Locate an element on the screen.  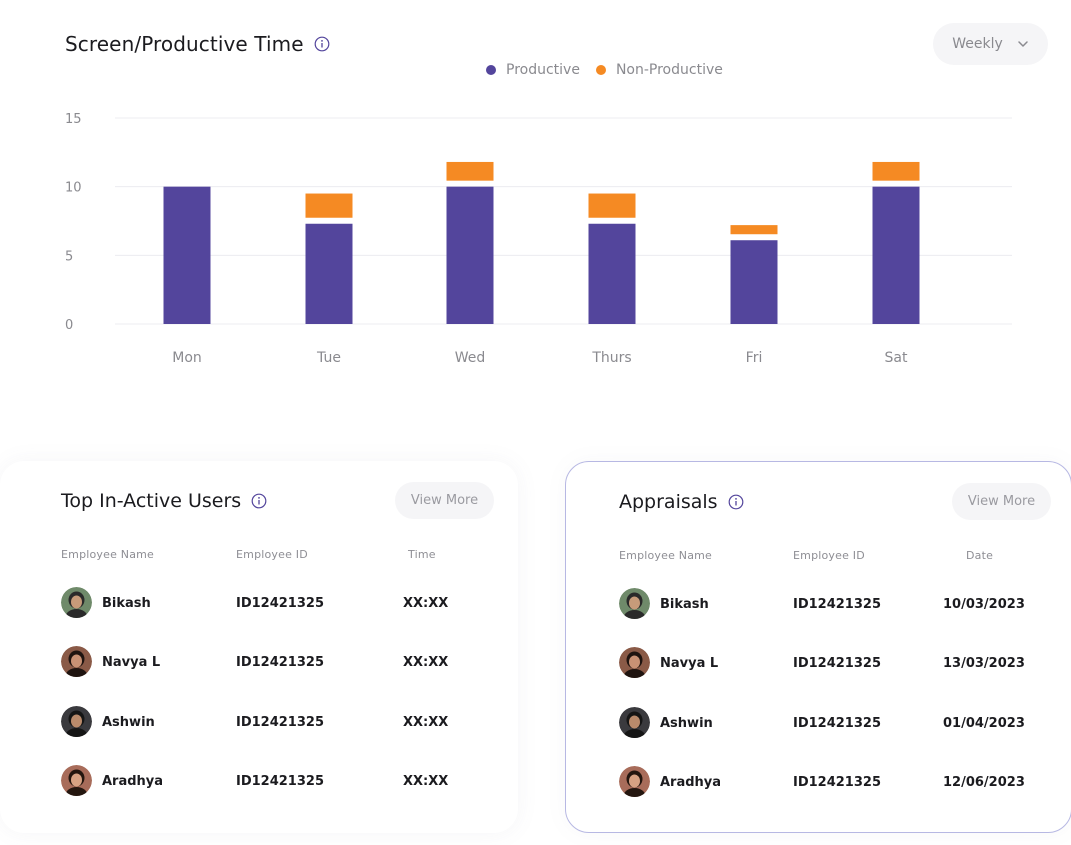
table-row: Bikash ID12421325 XX:XX is located at coordinates (259, 605).